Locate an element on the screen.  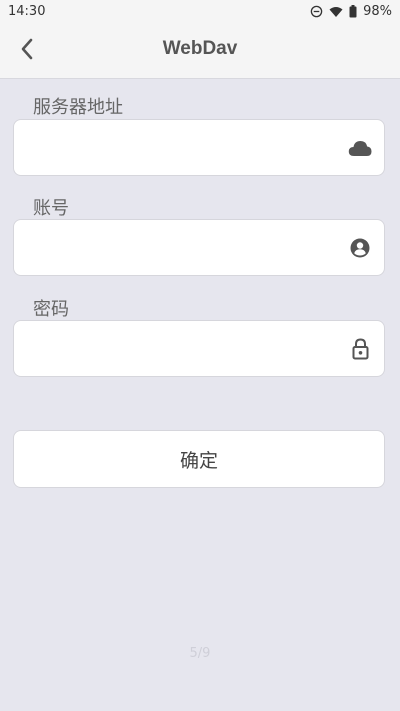
app-bar: WebDav is located at coordinates (200, 51).